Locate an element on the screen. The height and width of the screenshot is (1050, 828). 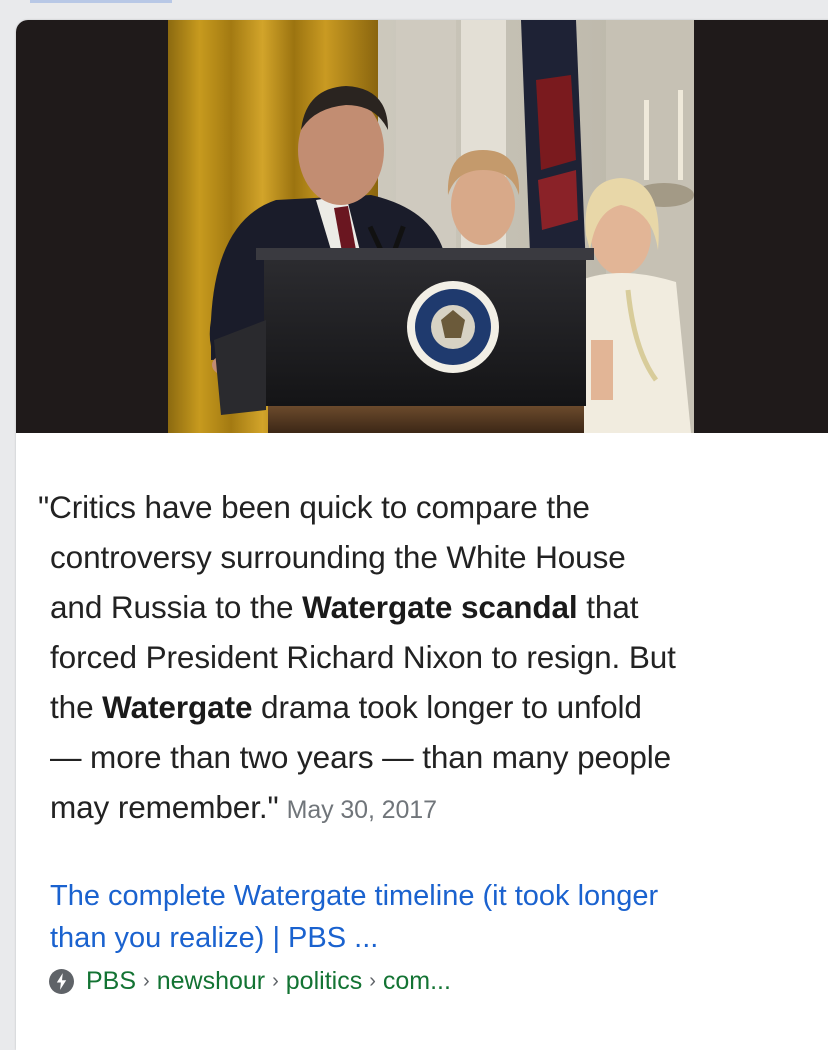
amp-lightning-icon is located at coordinates (61, 981).